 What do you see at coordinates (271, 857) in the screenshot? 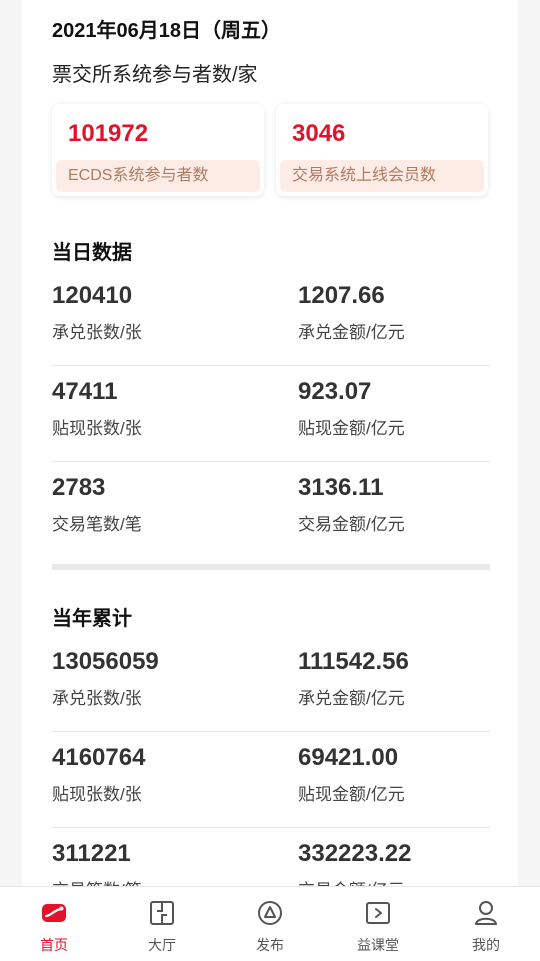
I see `year-row-trading: 311221 交易笔数/笔 332223.22 交易金额/亿元` at bounding box center [271, 857].